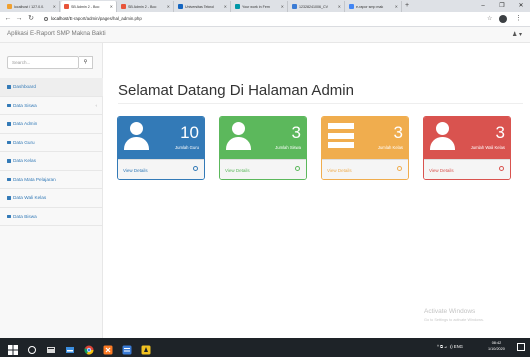 The image size is (530, 357). I want to click on sidebar-item-label: Dashboard, so click(24, 87).